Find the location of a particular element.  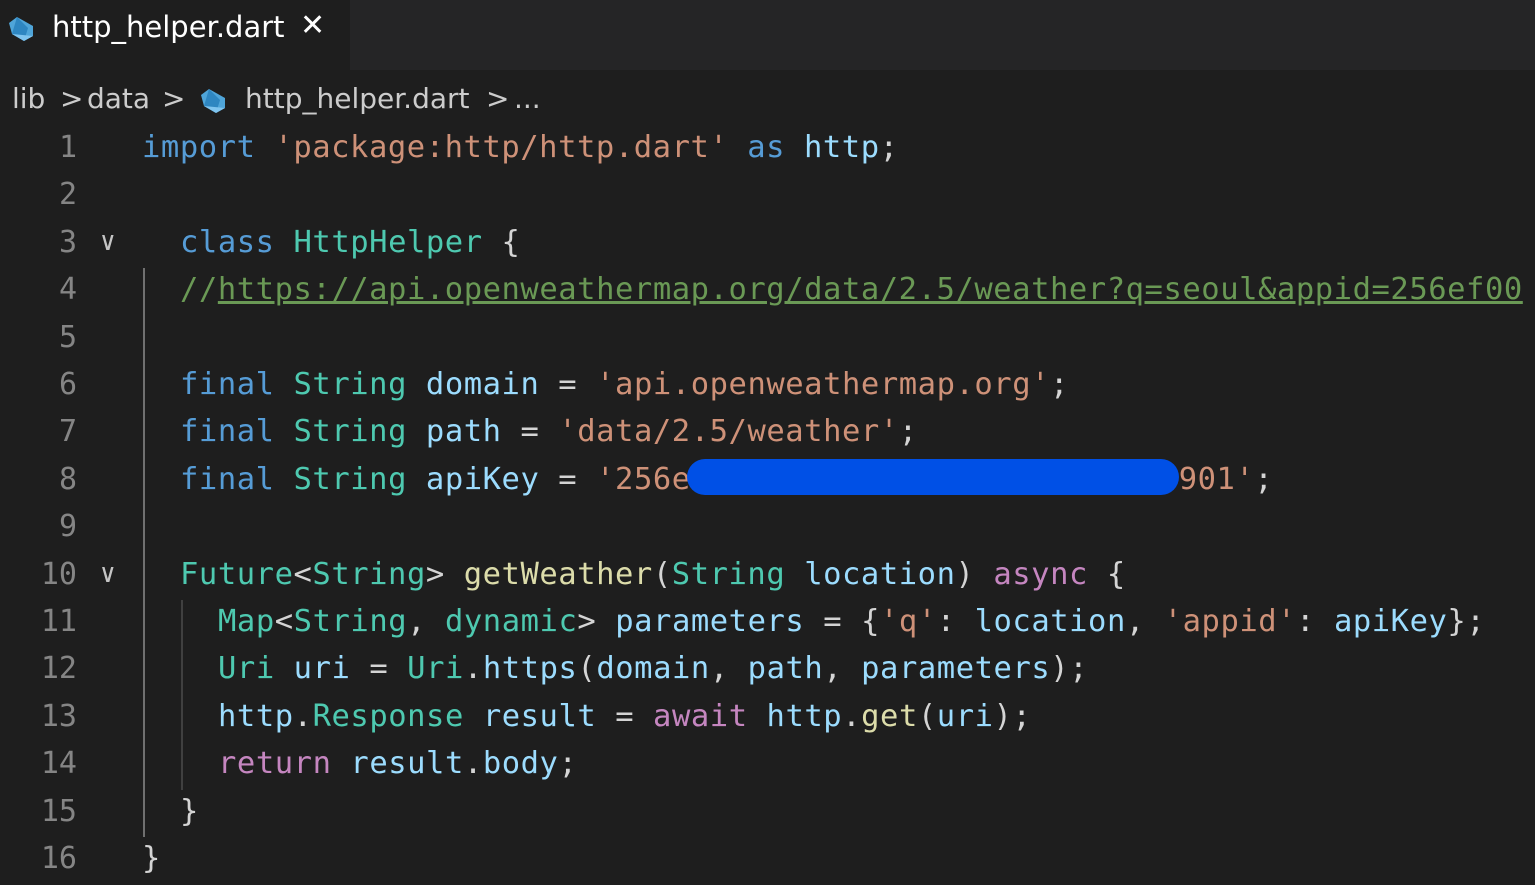

code-token: 'q' is located at coordinates (908, 621).